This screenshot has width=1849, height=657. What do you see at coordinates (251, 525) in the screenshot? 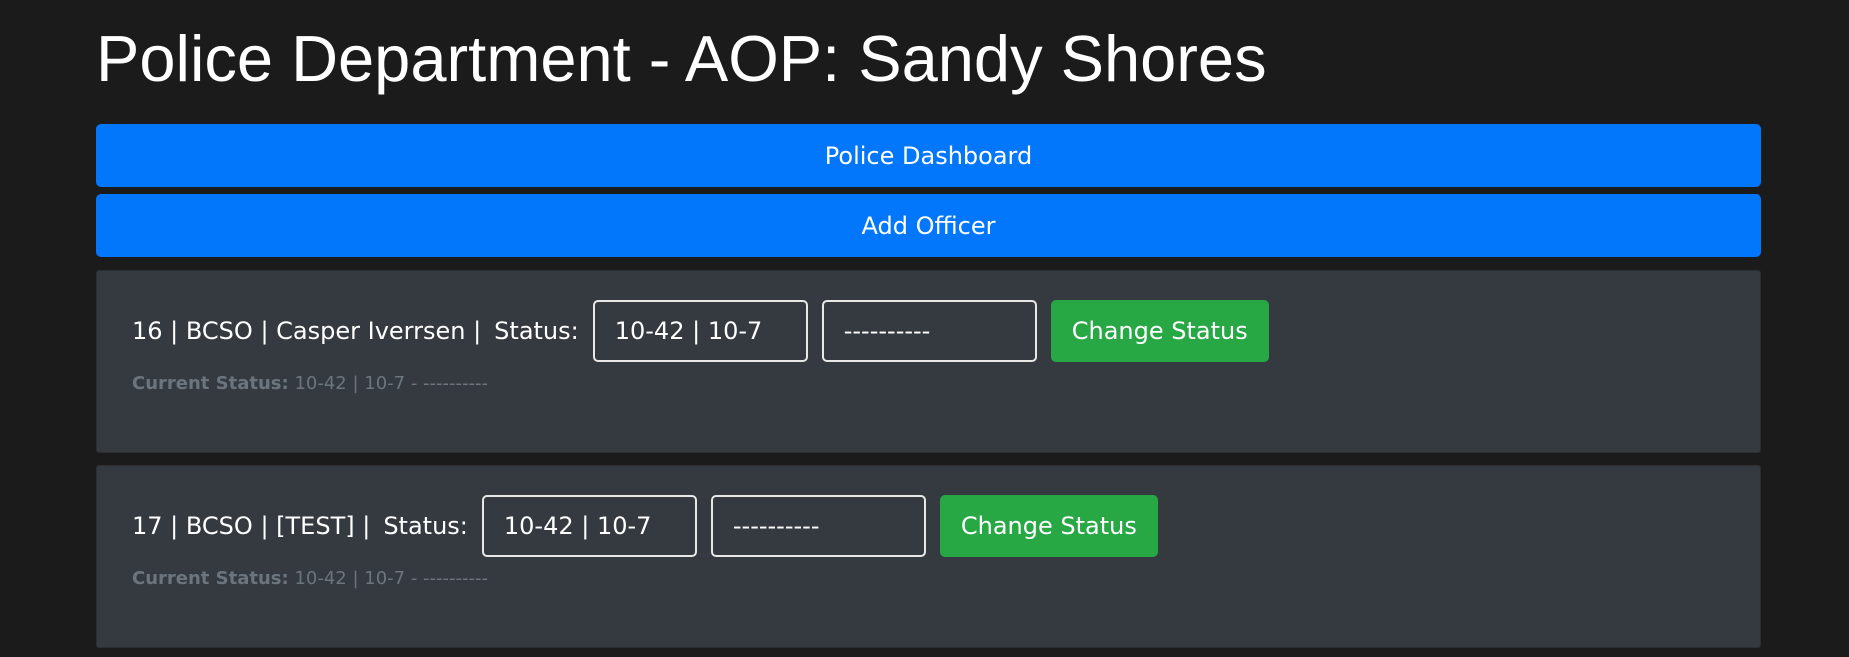
I see `officer-info: 17 | BCSO | [TEST] |` at bounding box center [251, 525].